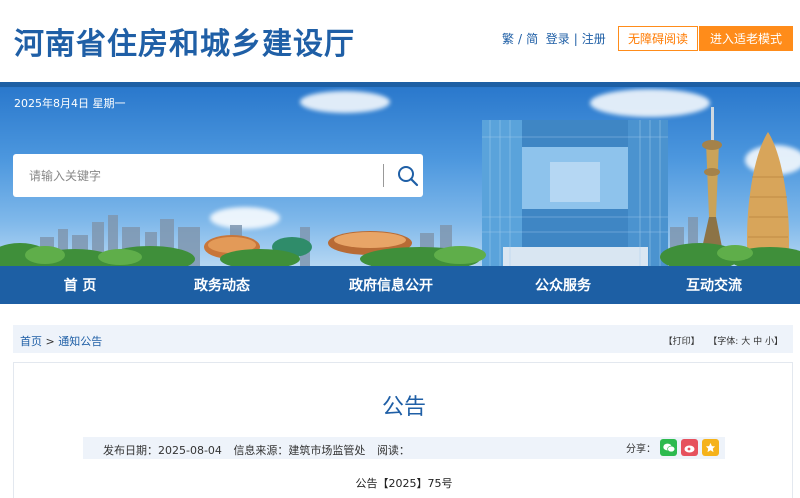 This screenshot has height=498, width=800. I want to click on top-links: 繁 / 简 登录 | 注册, so click(554, 38).